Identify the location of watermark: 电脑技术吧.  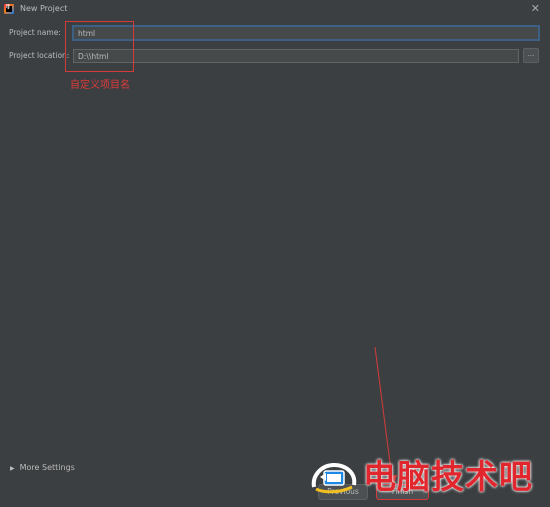
(430, 479).